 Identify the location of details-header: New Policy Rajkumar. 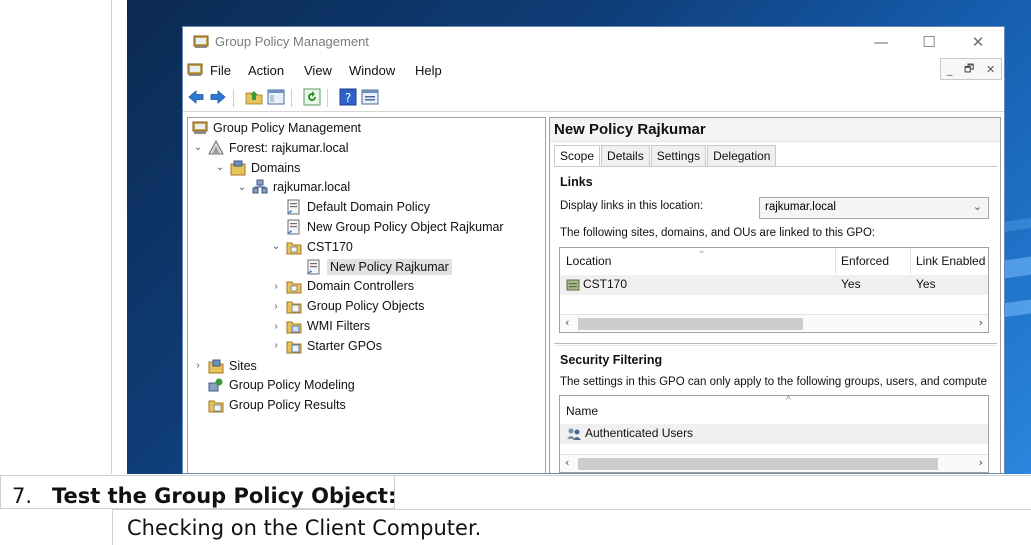
(775, 130).